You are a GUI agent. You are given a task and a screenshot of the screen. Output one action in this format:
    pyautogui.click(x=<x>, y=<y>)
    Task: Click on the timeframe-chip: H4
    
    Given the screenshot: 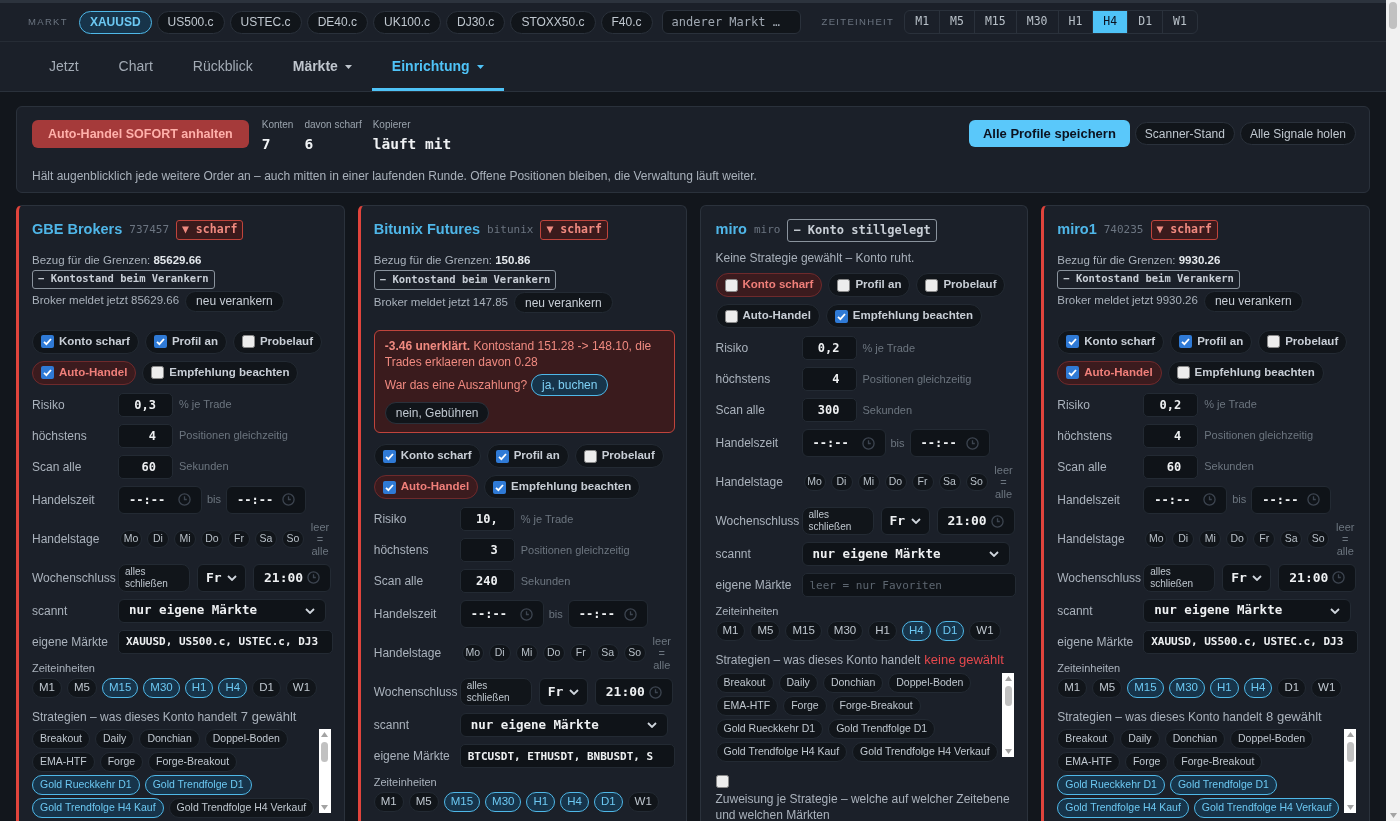 What is the action you would take?
    pyautogui.click(x=233, y=687)
    